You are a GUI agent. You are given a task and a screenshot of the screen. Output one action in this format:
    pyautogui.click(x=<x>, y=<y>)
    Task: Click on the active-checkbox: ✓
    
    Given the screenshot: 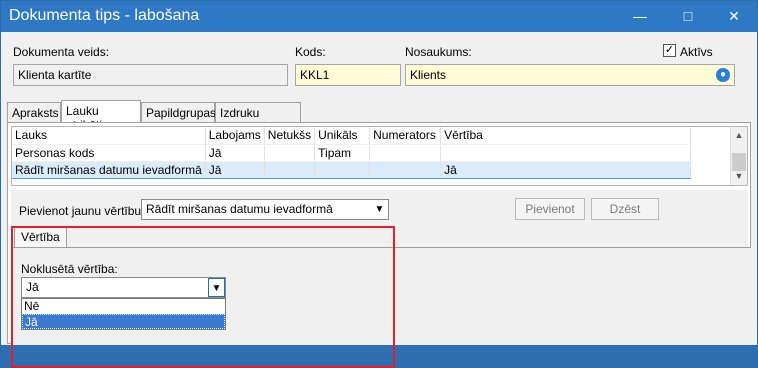 What is the action you would take?
    pyautogui.click(x=669, y=50)
    